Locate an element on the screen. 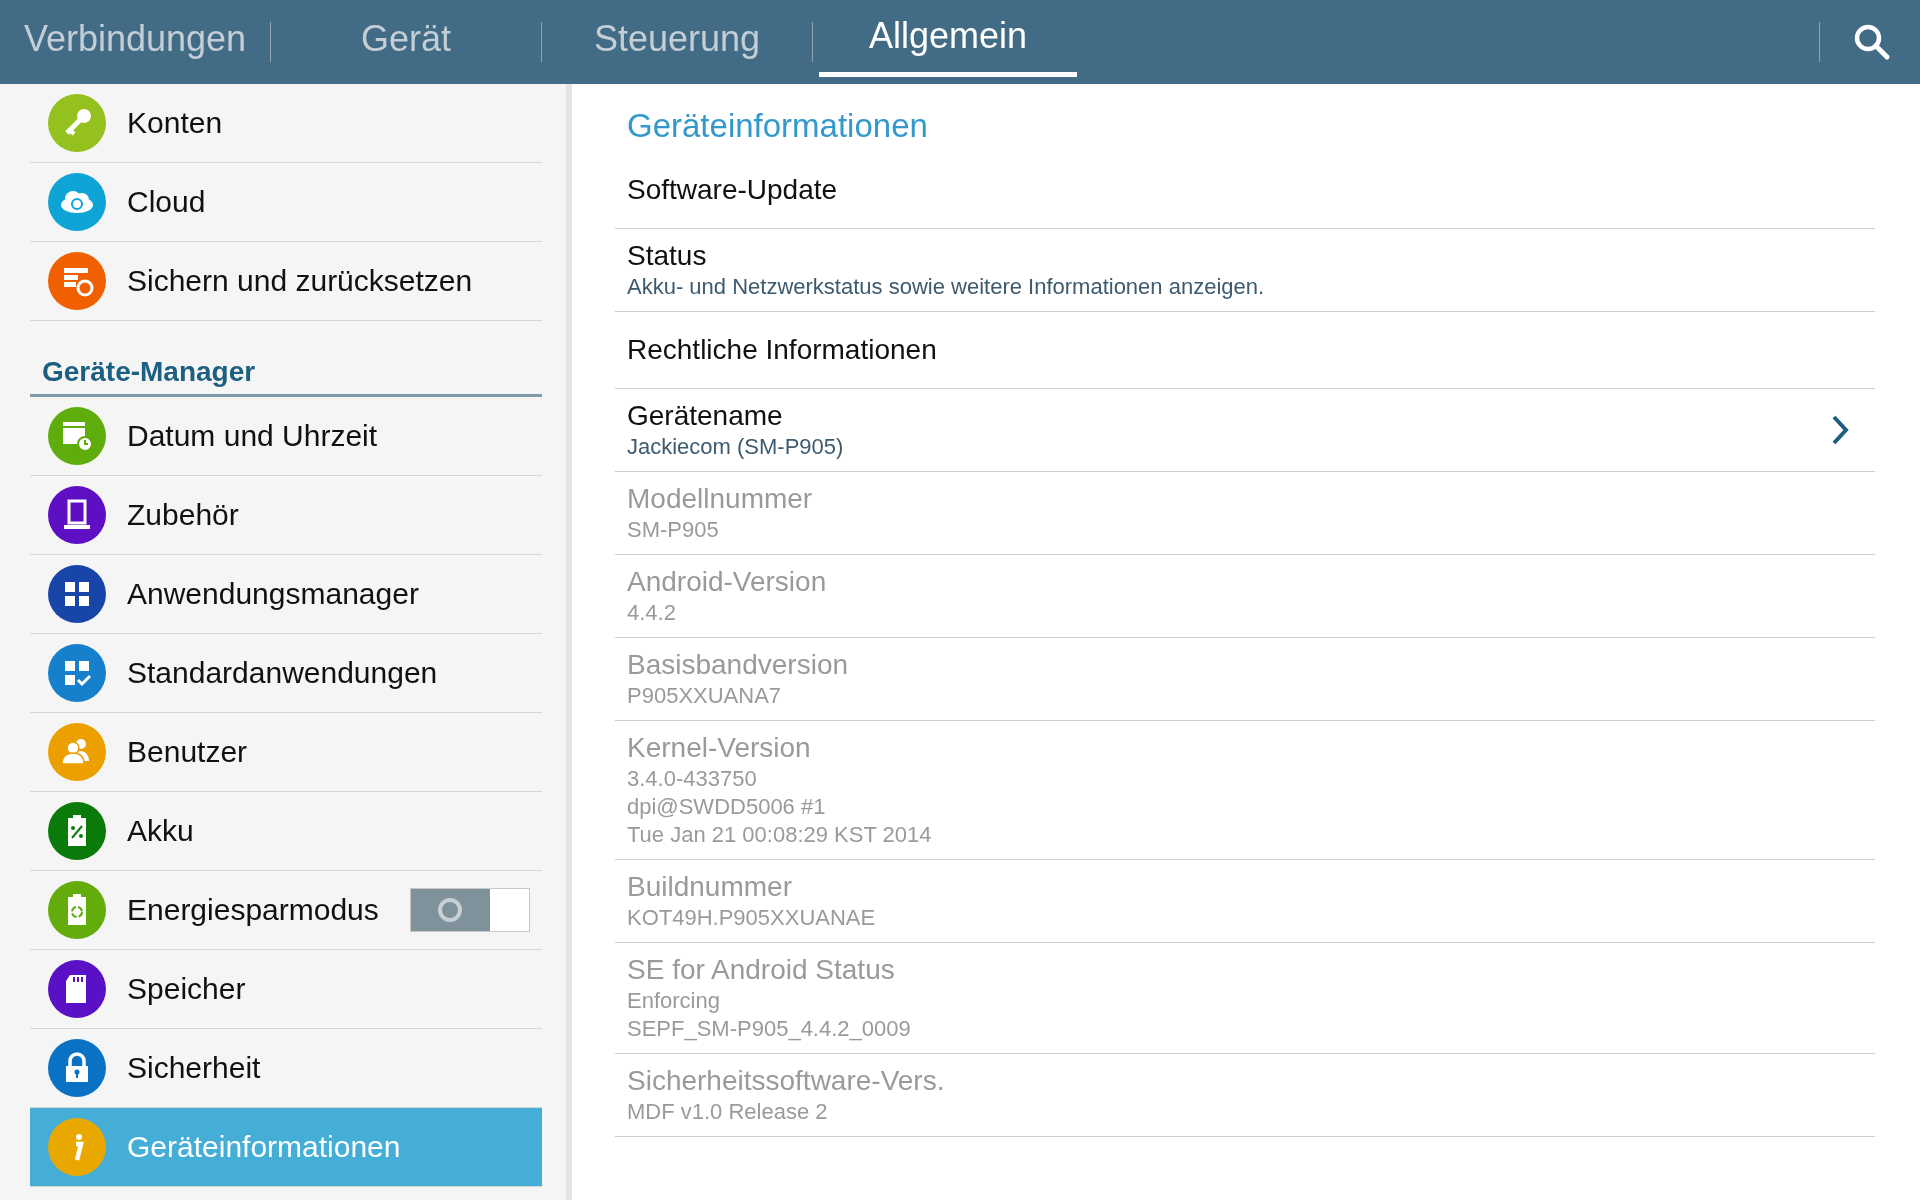 Image resolution: width=1920 pixels, height=1200 pixels. settings-item: Gerätename Jackiecom (SM-P905) is located at coordinates (1245, 430).